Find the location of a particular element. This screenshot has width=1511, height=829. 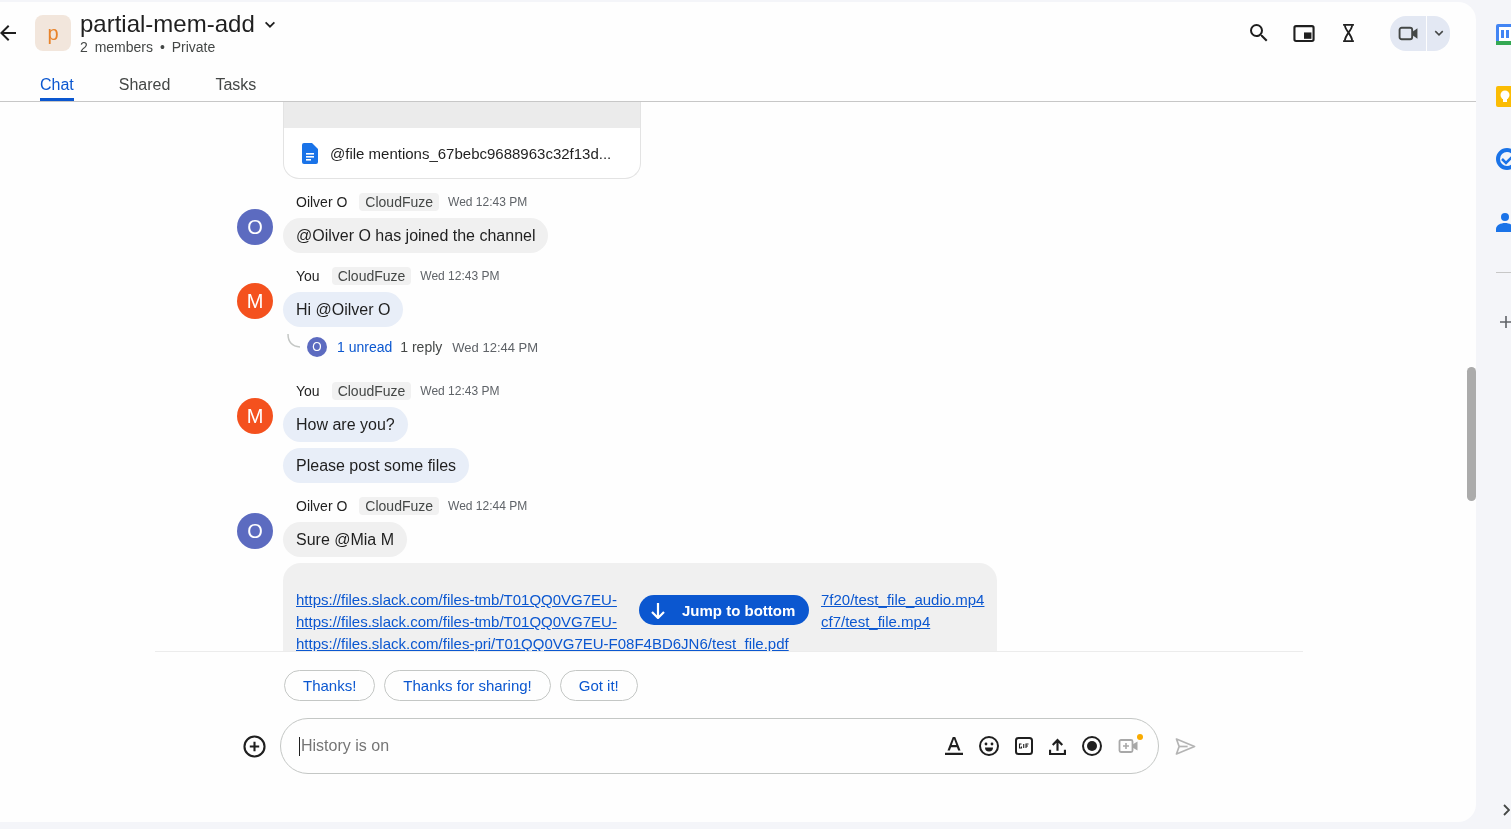

file-link: 7f20/test_file_audio.mp4 is located at coordinates (903, 600).